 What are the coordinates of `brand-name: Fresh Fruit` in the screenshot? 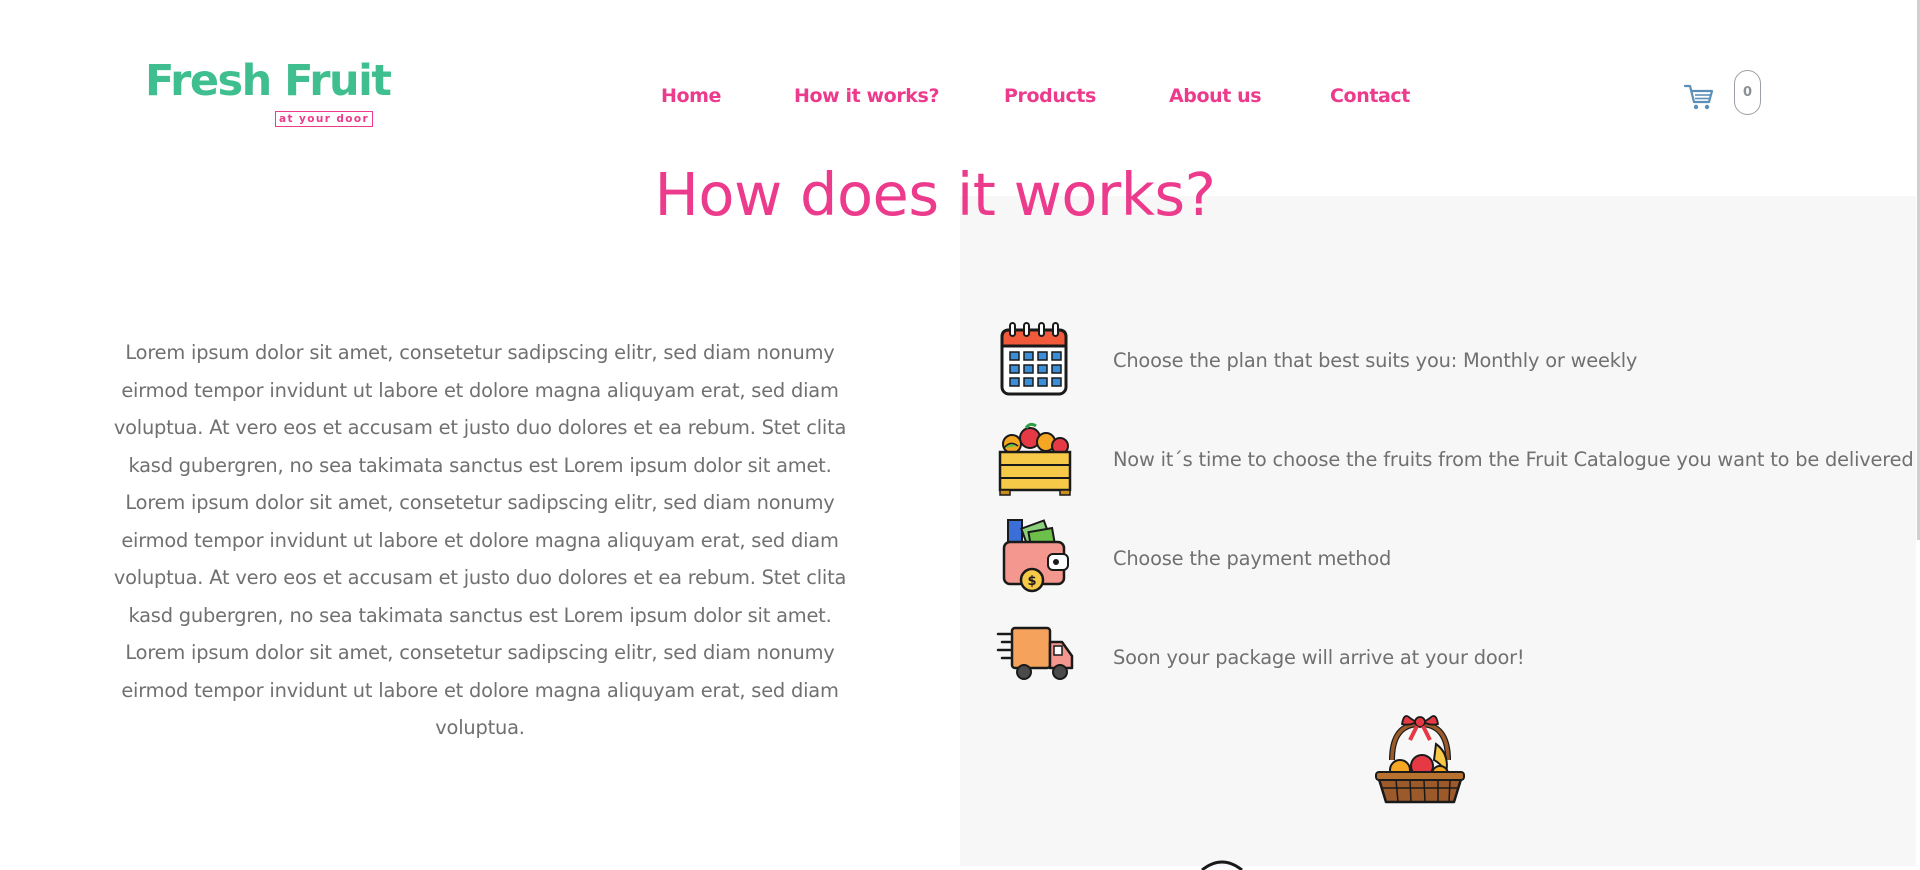 It's located at (268, 81).